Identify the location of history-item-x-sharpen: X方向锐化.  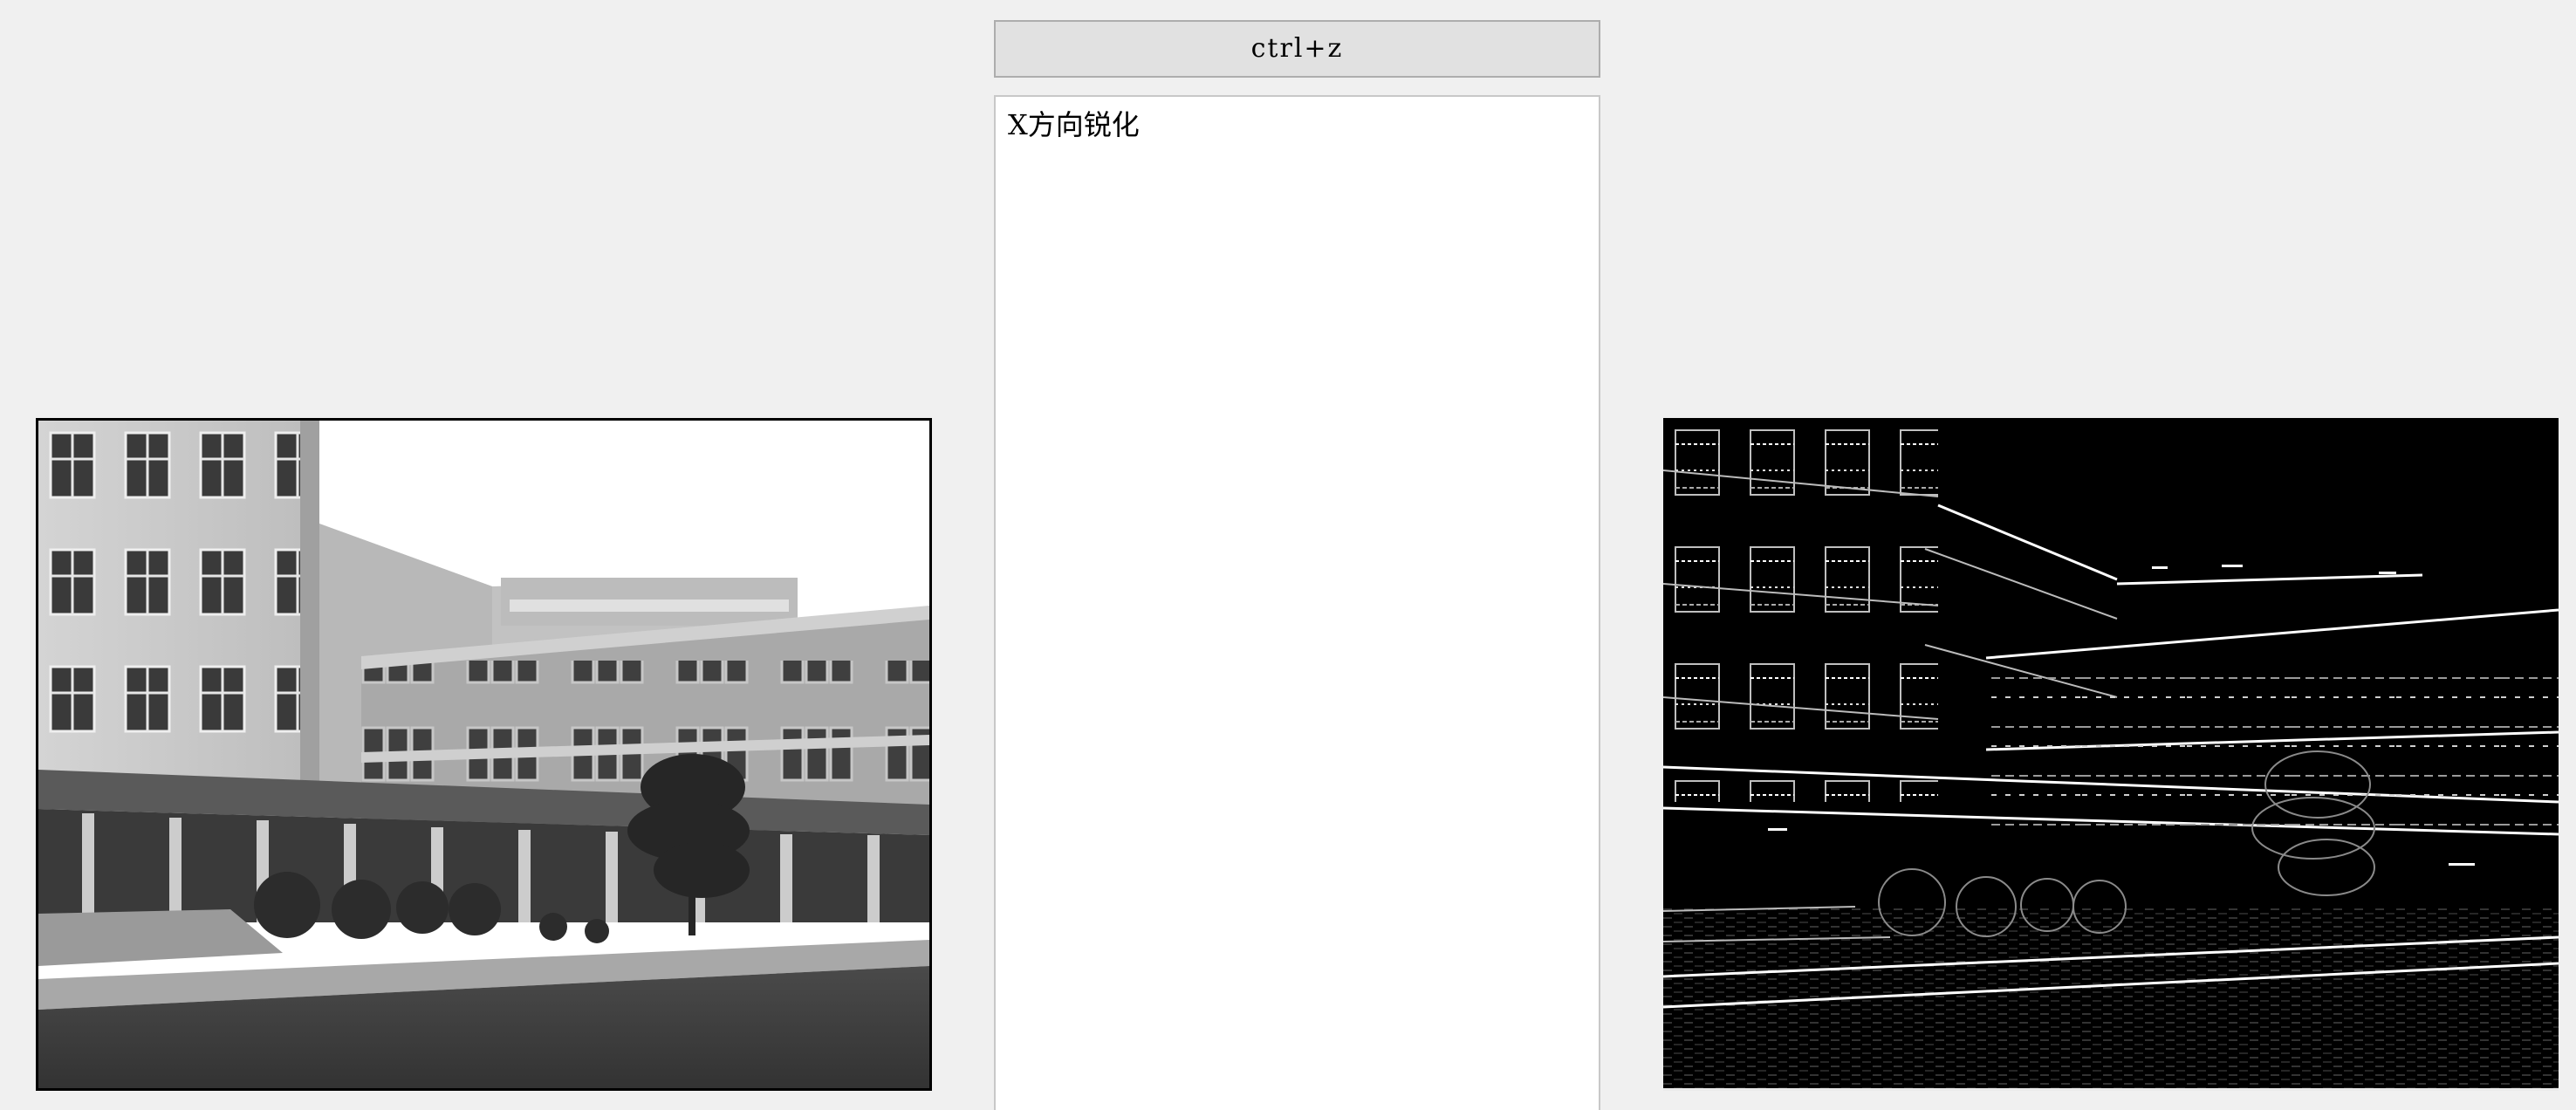
(1297, 124).